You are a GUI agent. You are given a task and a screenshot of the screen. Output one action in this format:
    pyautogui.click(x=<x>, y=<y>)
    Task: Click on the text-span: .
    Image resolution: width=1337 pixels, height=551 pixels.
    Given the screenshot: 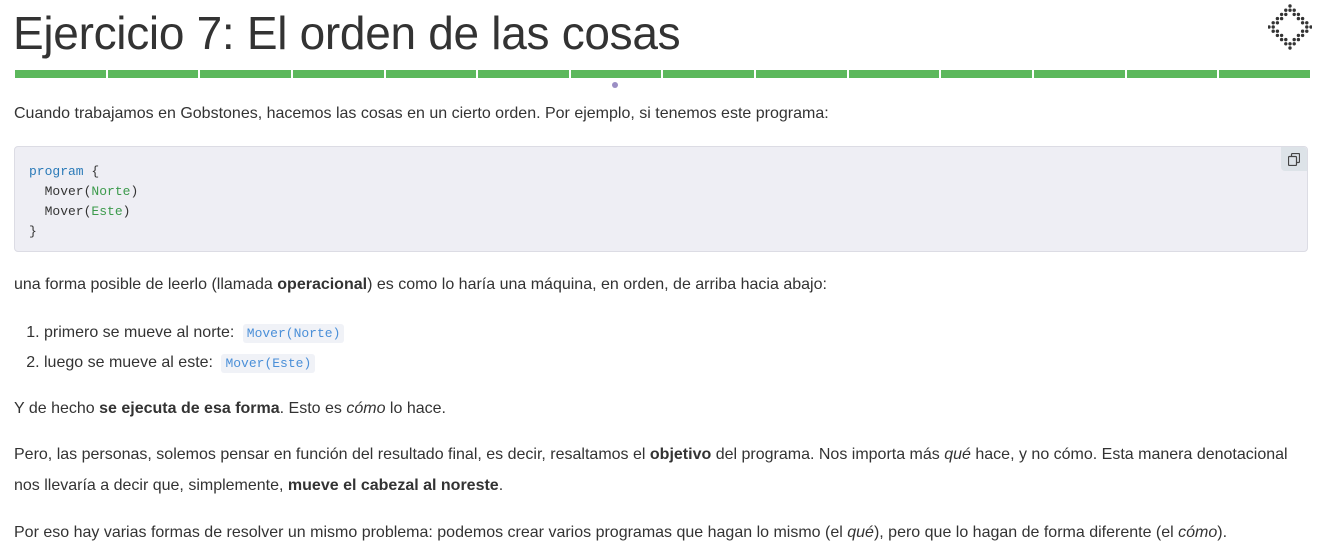 What is the action you would take?
    pyautogui.click(x=501, y=485)
    